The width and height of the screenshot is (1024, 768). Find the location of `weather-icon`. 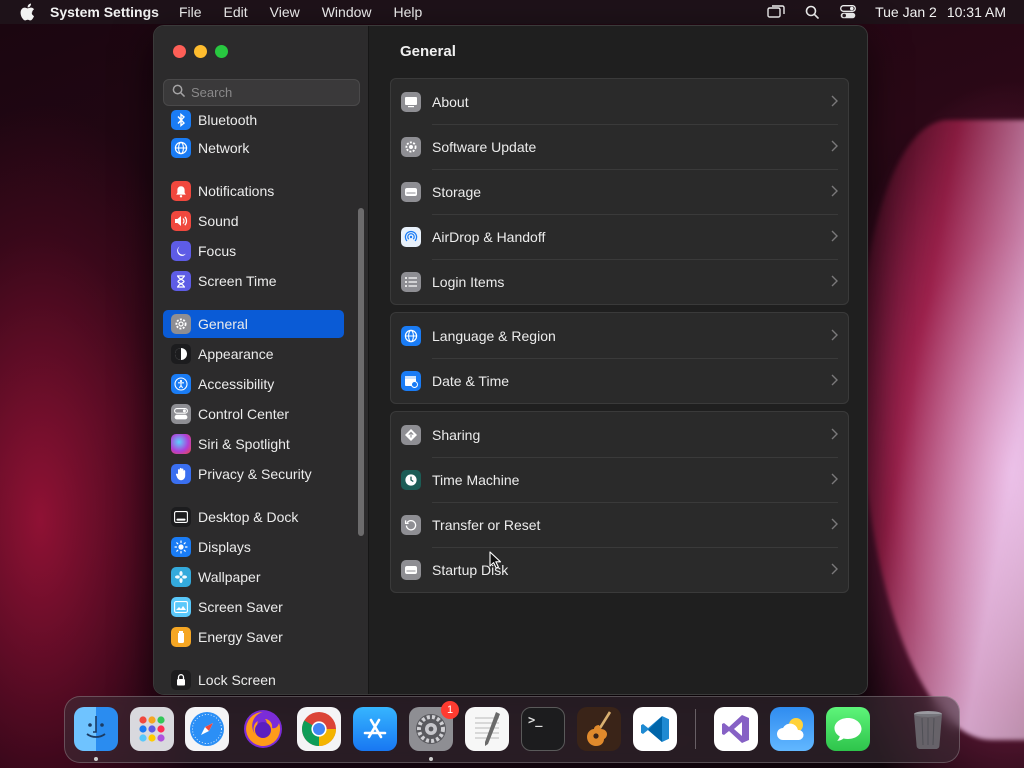

weather-icon is located at coordinates (792, 729).